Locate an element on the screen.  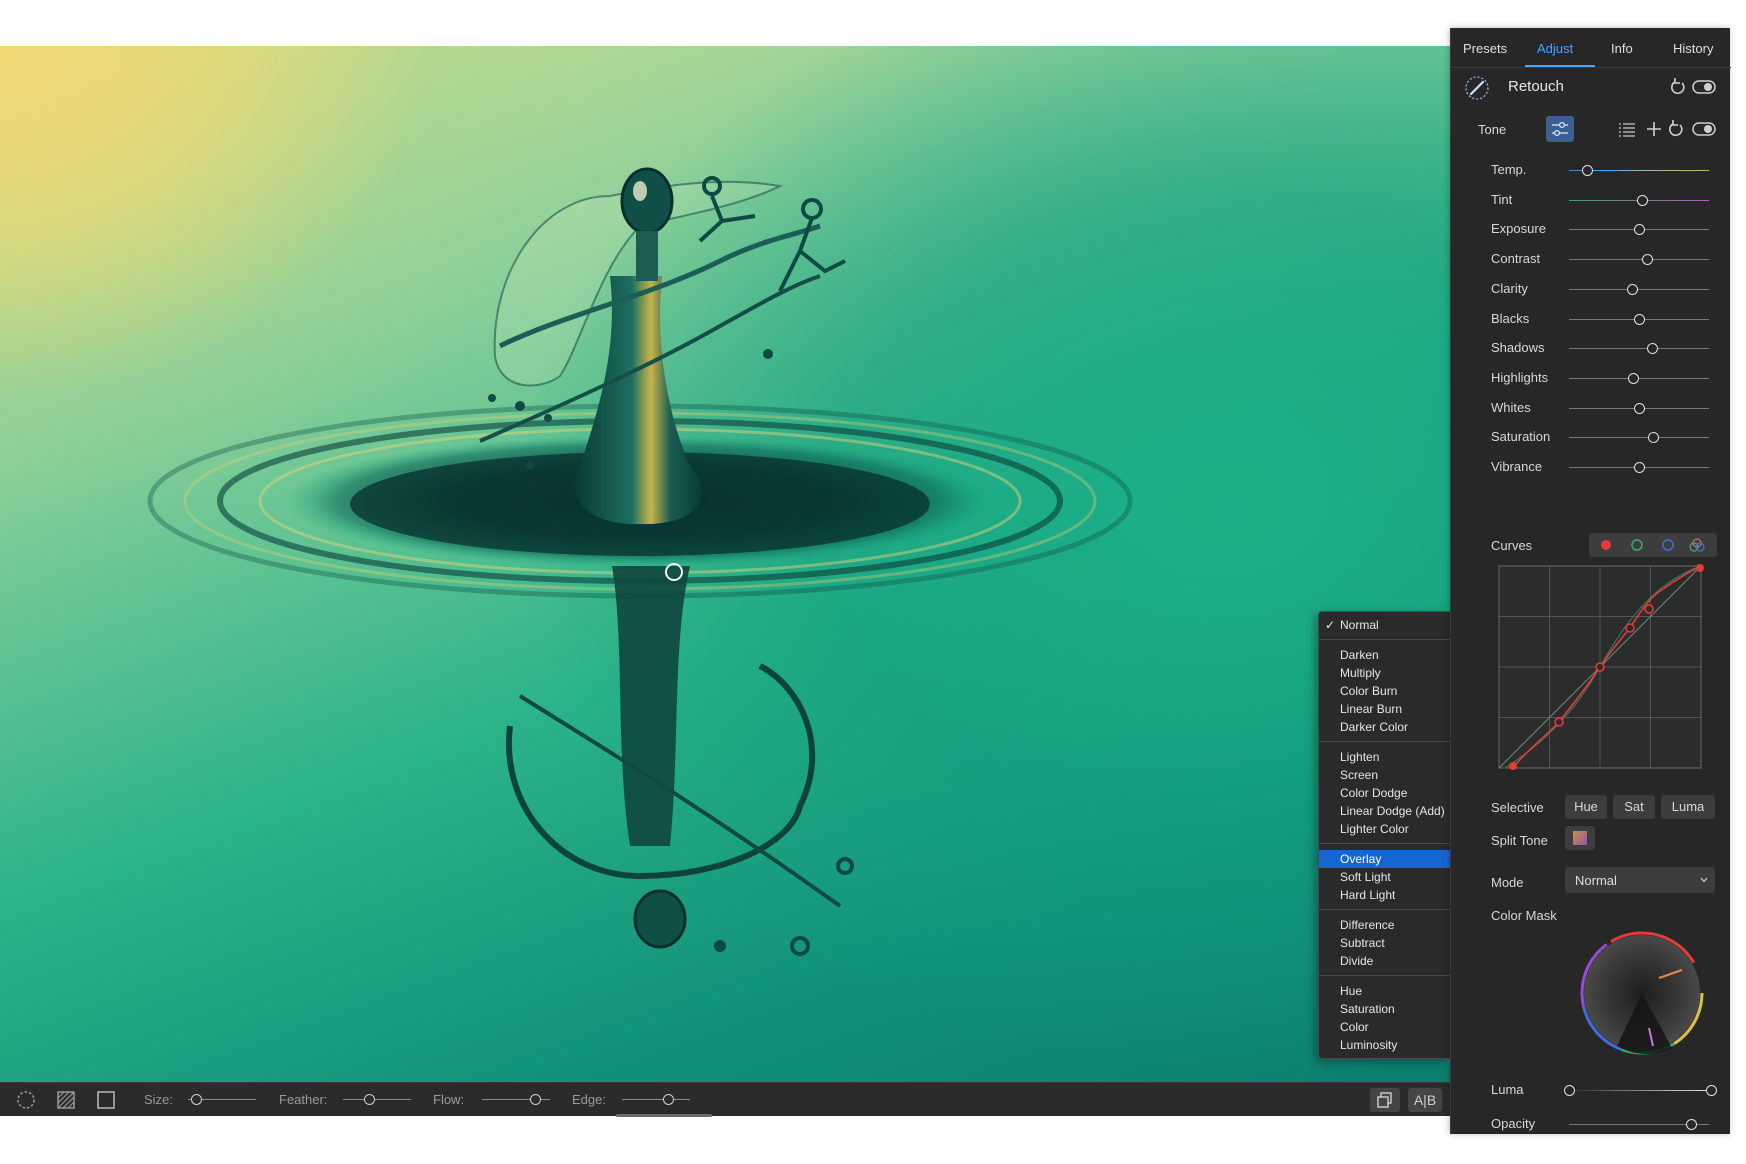
brush-circle-icon is located at coordinates (26, 1100).